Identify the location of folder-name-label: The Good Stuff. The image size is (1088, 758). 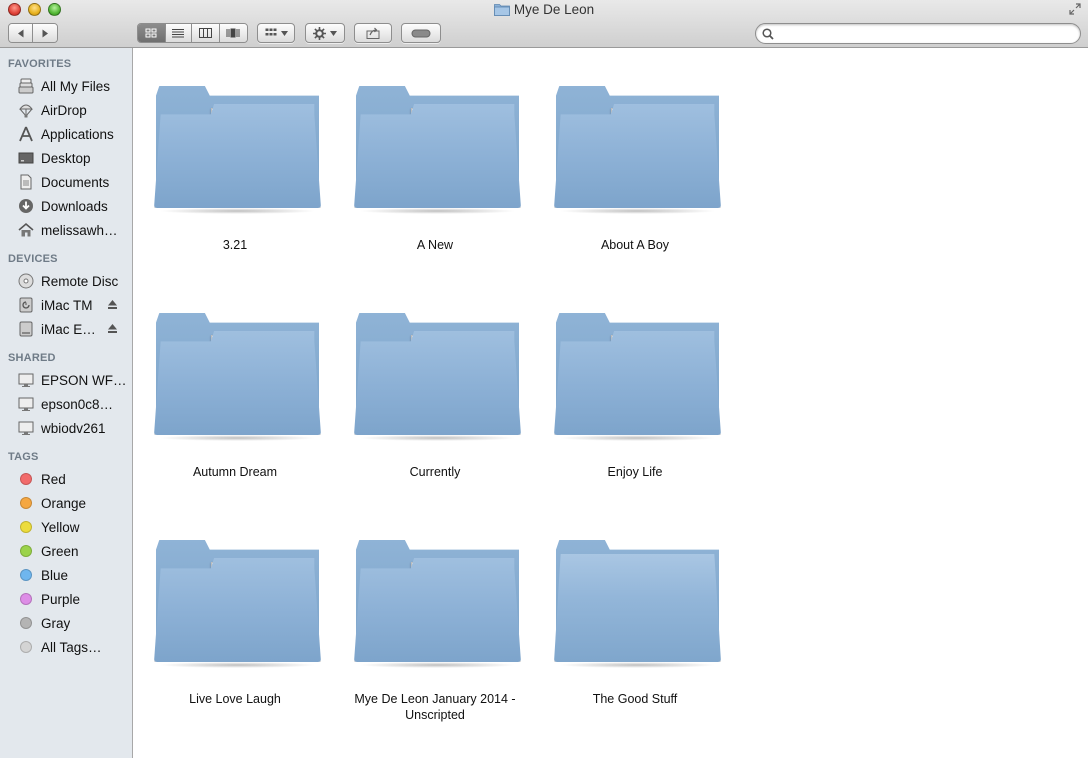
(635, 699).